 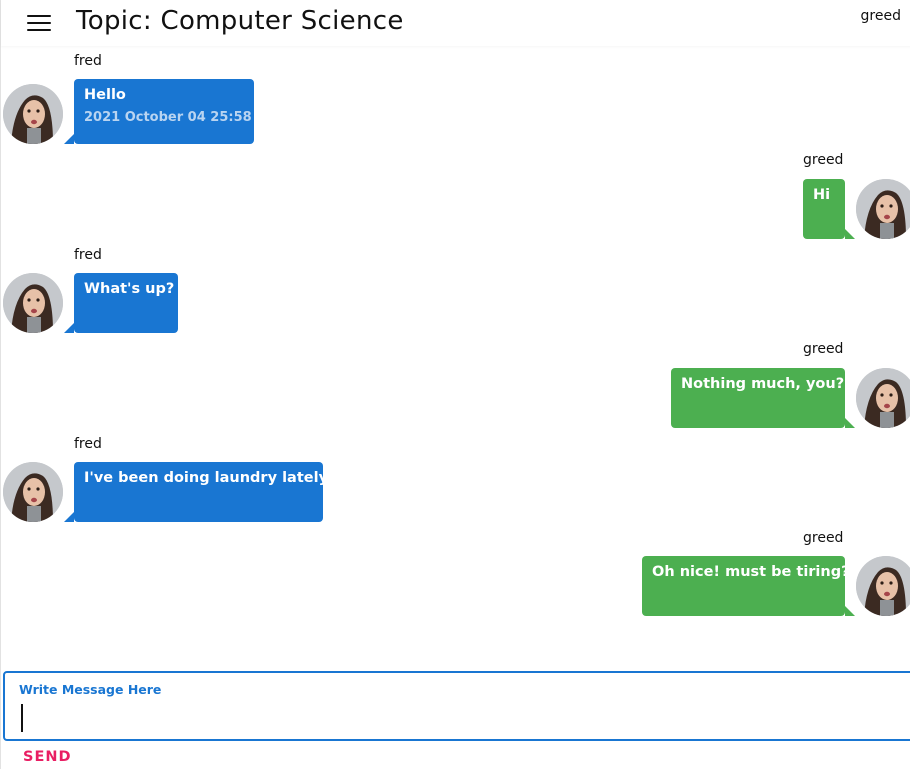 What do you see at coordinates (129, 289) in the screenshot?
I see `message-text: What's up?` at bounding box center [129, 289].